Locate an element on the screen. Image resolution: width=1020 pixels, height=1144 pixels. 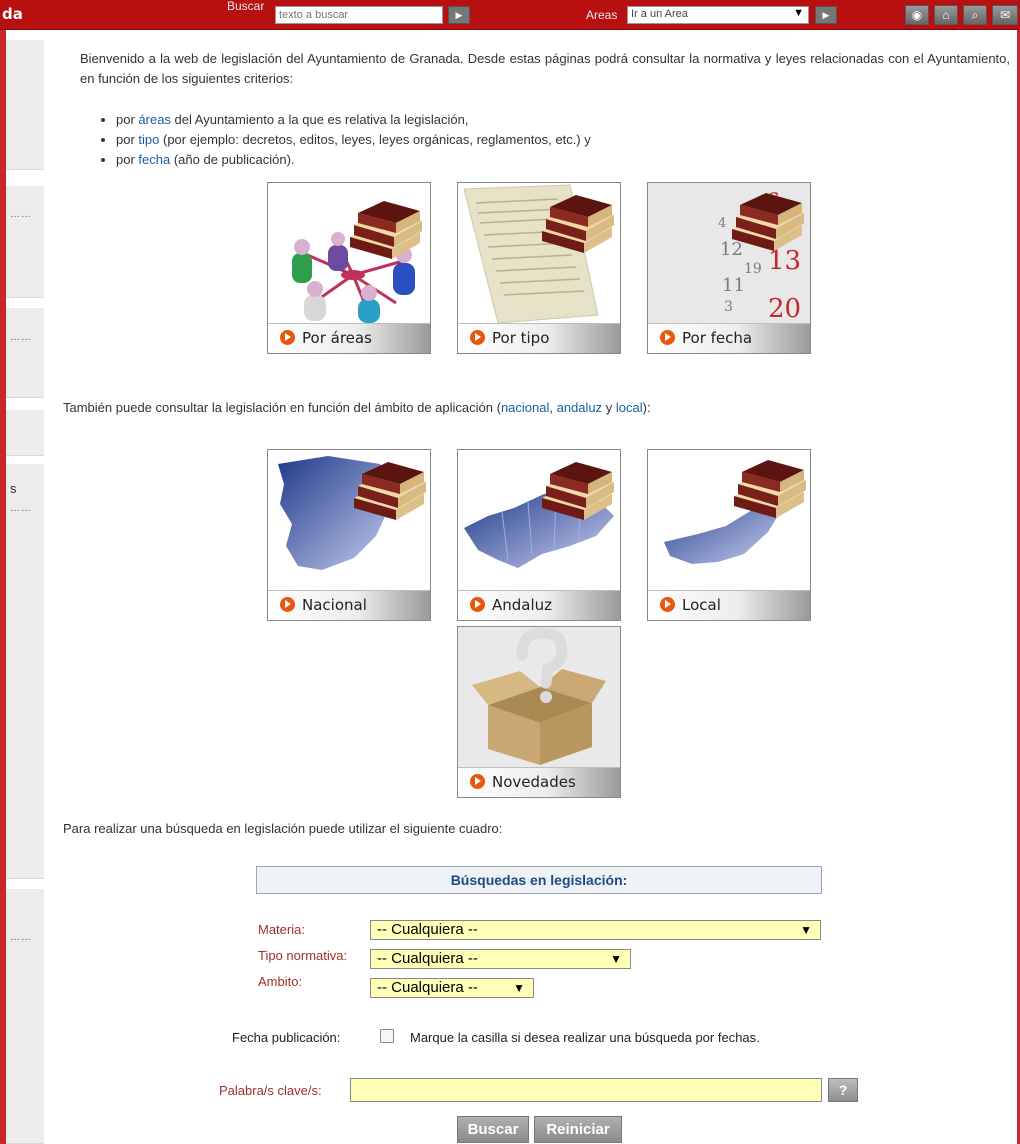
search-button: Buscar is located at coordinates (493, 1129).